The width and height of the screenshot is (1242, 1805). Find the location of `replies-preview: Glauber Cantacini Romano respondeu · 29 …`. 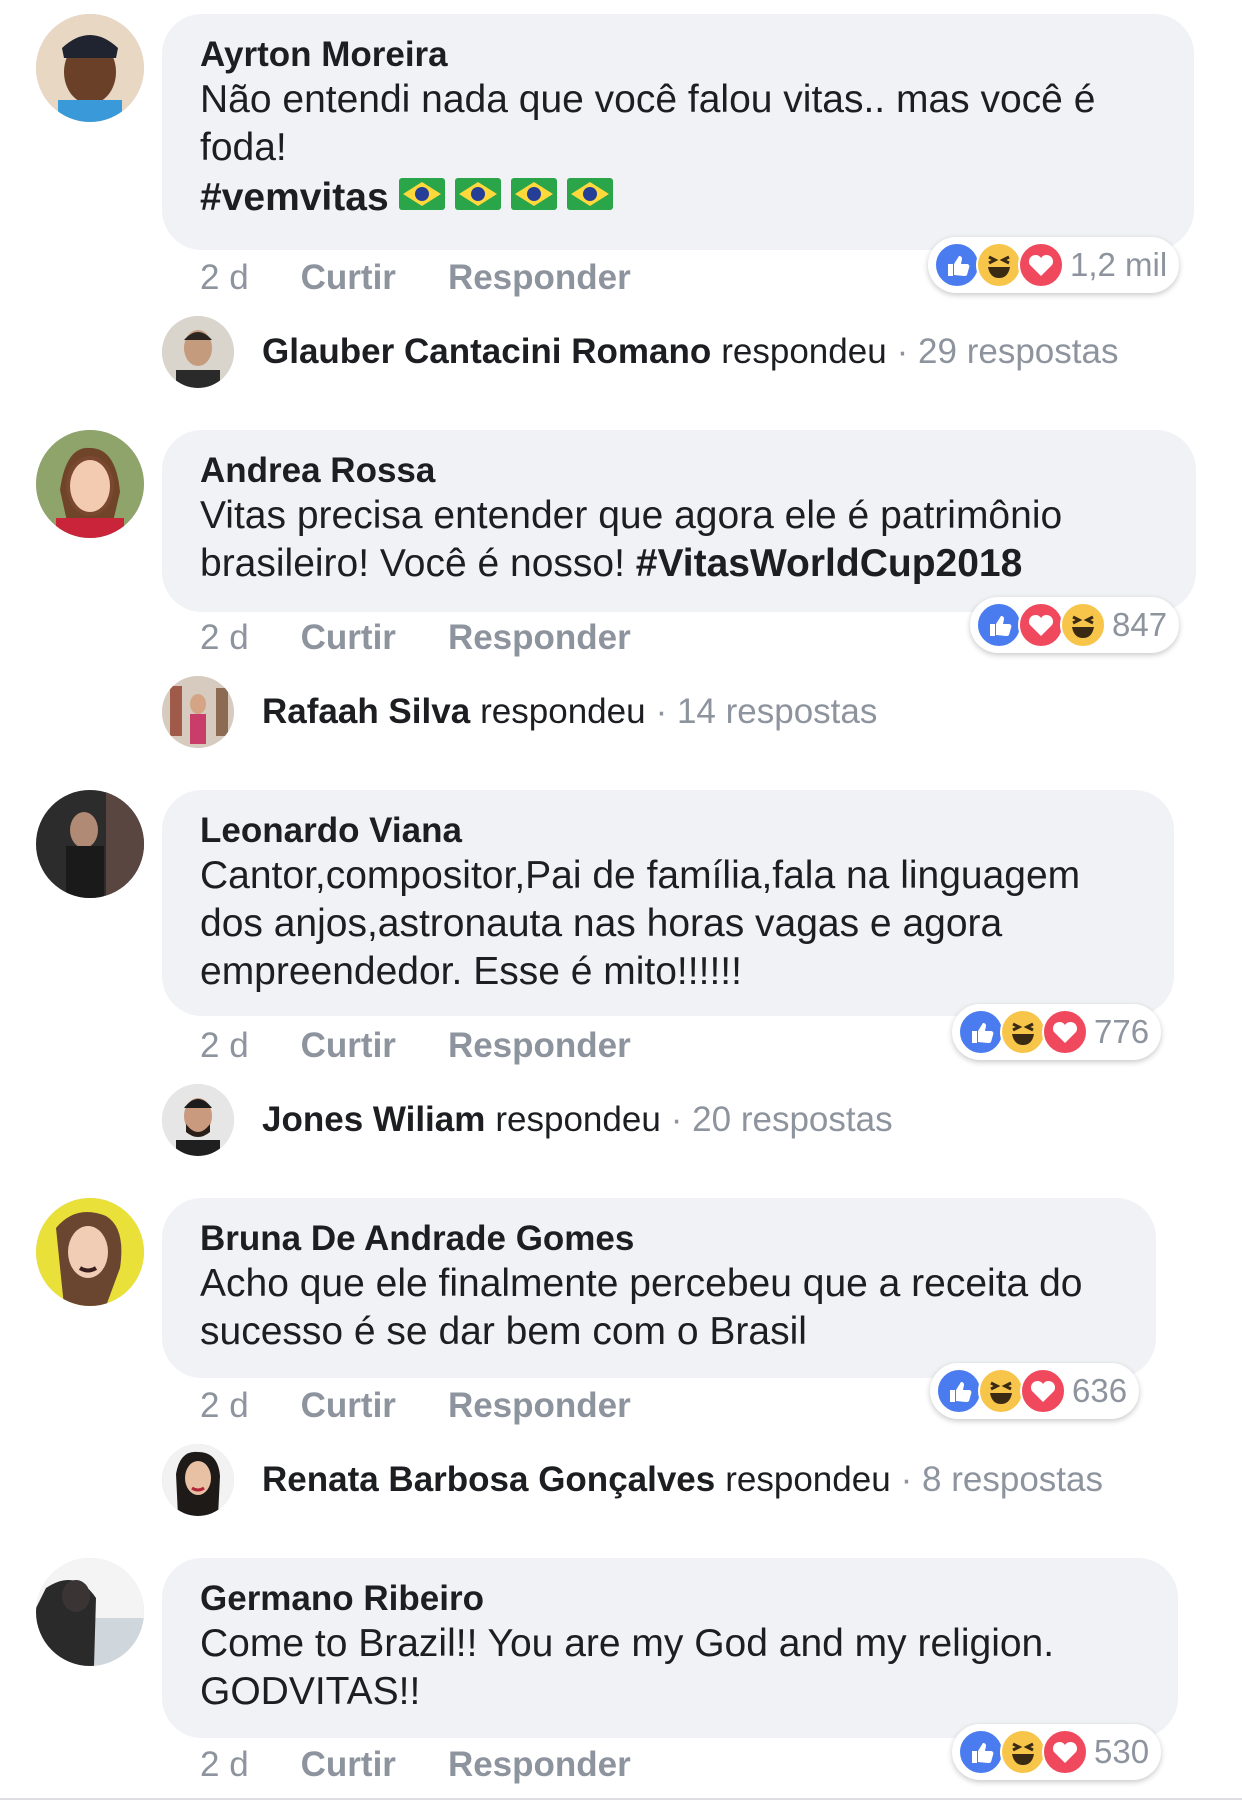

replies-preview: Glauber Cantacini Romano respondeu · 29 … is located at coordinates (640, 352).